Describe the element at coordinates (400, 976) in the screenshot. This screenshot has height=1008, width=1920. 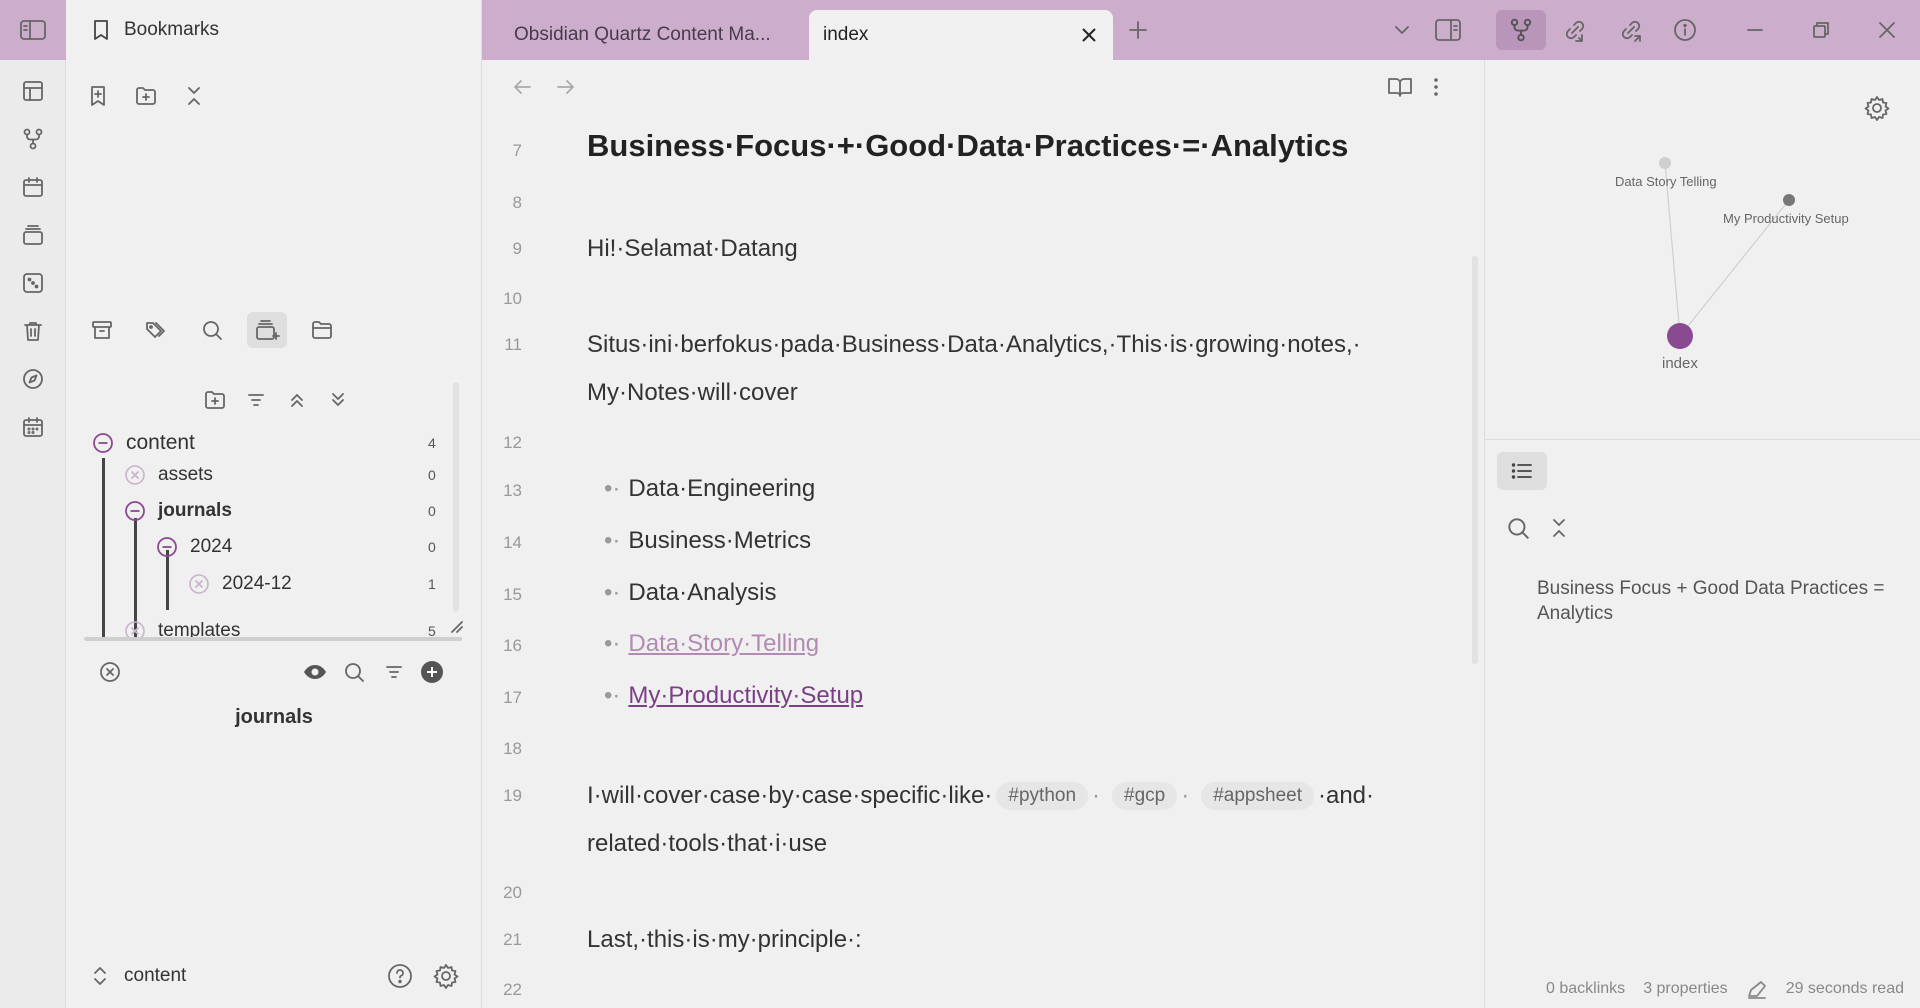
I see `help-button` at that location.